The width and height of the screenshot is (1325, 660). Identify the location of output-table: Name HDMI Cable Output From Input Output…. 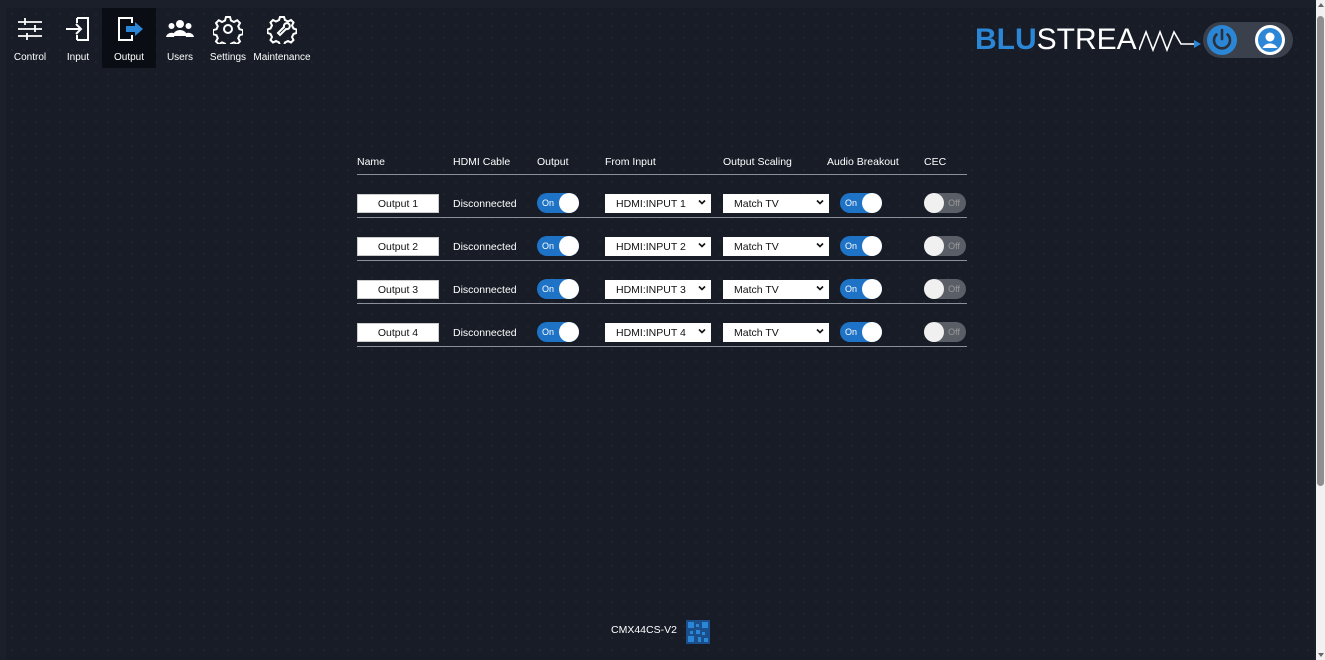
(662, 247).